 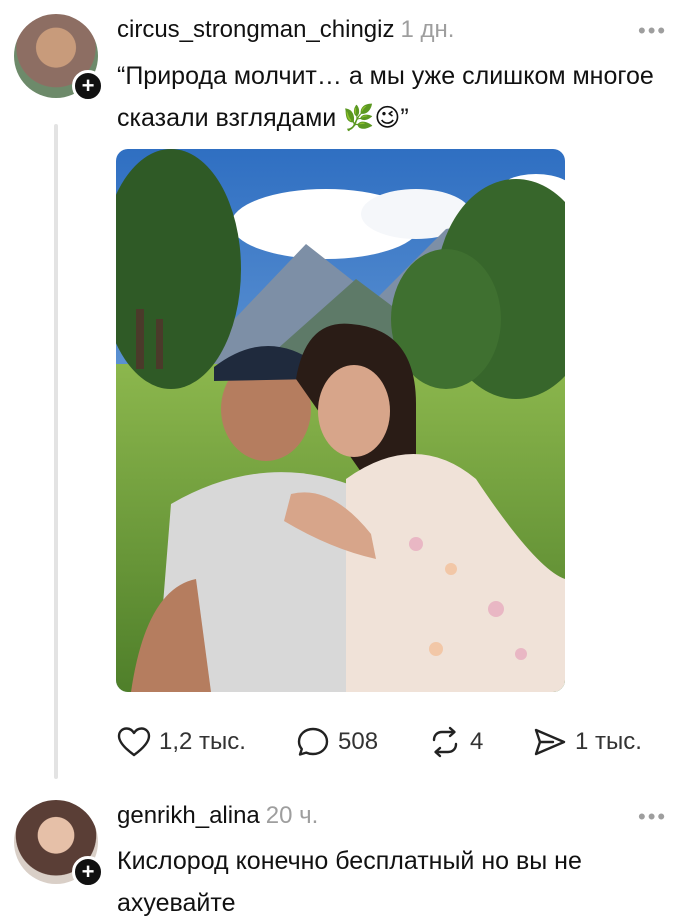 I want to click on send-icon, so click(x=550, y=742).